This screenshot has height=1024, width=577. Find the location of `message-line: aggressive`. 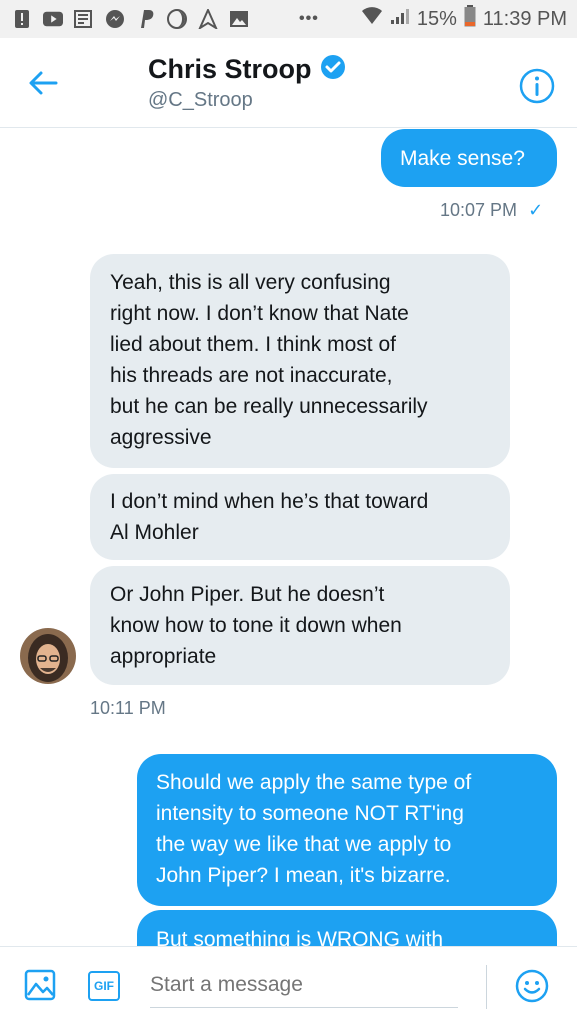

message-line: aggressive is located at coordinates (161, 437).